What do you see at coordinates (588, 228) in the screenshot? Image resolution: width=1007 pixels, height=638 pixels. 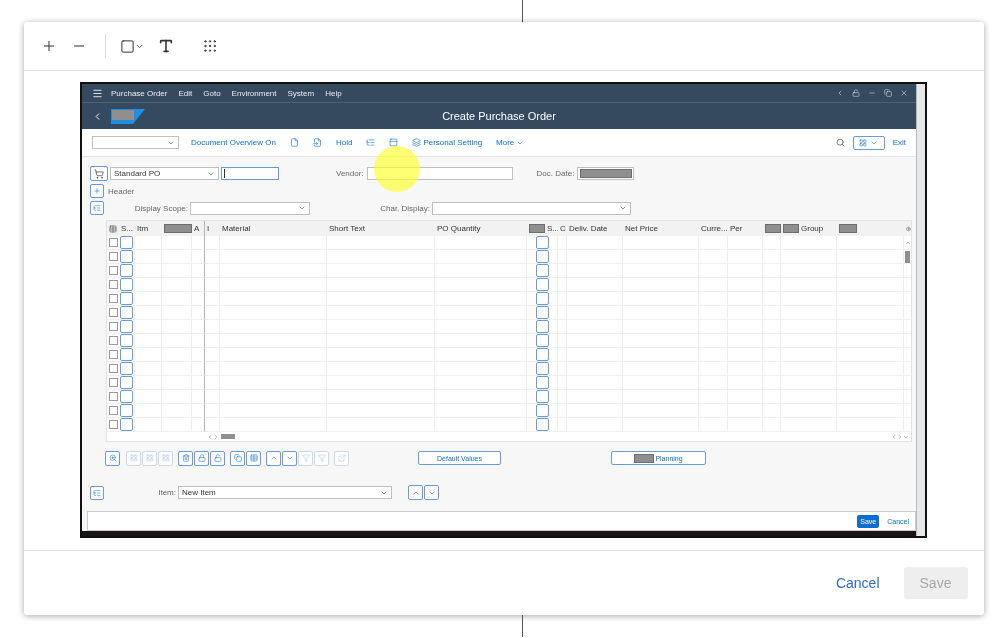 I see `column-header: Deliv. Date` at bounding box center [588, 228].